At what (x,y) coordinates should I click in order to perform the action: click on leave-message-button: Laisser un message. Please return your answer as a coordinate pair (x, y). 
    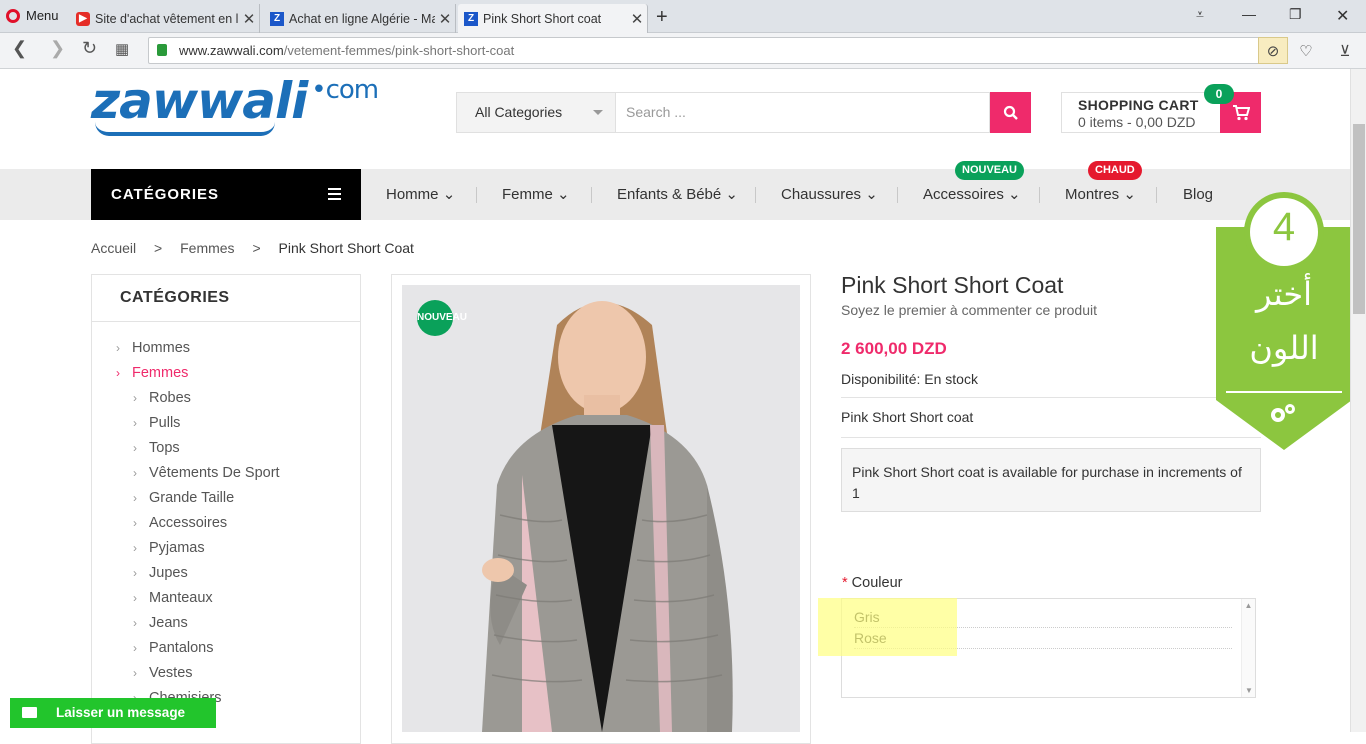
    Looking at the image, I should click on (113, 713).